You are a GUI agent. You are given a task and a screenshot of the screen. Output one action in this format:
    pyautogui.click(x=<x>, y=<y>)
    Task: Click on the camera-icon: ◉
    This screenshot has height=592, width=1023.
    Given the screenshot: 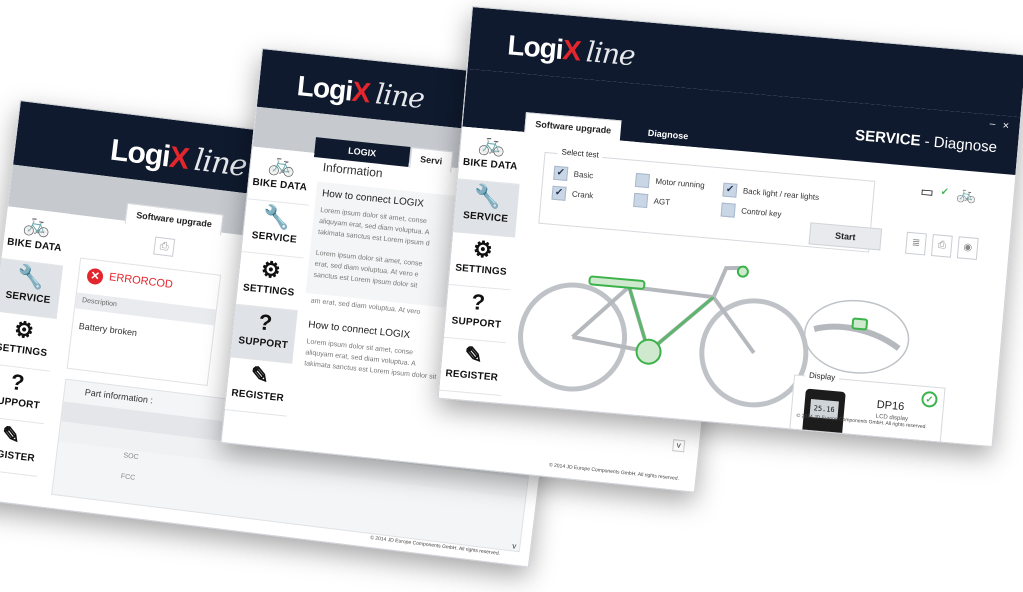 What is the action you would take?
    pyautogui.click(x=967, y=248)
    